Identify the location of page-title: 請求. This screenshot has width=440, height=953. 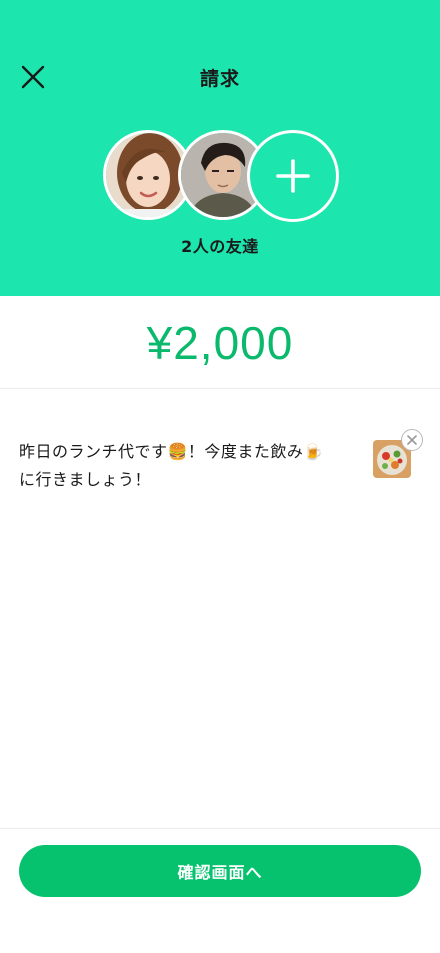
(219, 79).